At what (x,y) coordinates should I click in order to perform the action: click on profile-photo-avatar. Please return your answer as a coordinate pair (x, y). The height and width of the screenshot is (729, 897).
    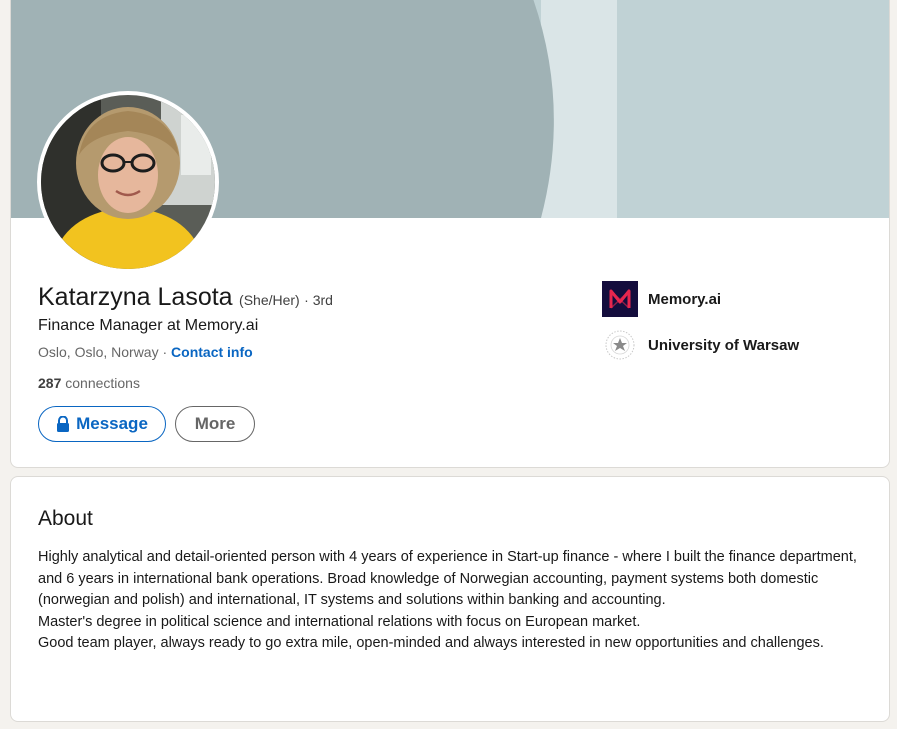
    Looking at the image, I should click on (128, 182).